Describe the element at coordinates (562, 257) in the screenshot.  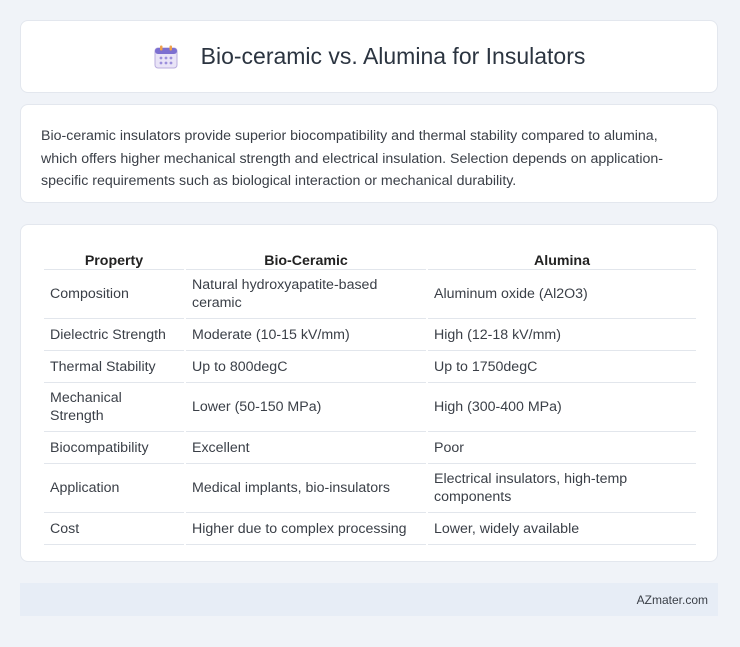
I see `header-alumina: Alumina` at that location.